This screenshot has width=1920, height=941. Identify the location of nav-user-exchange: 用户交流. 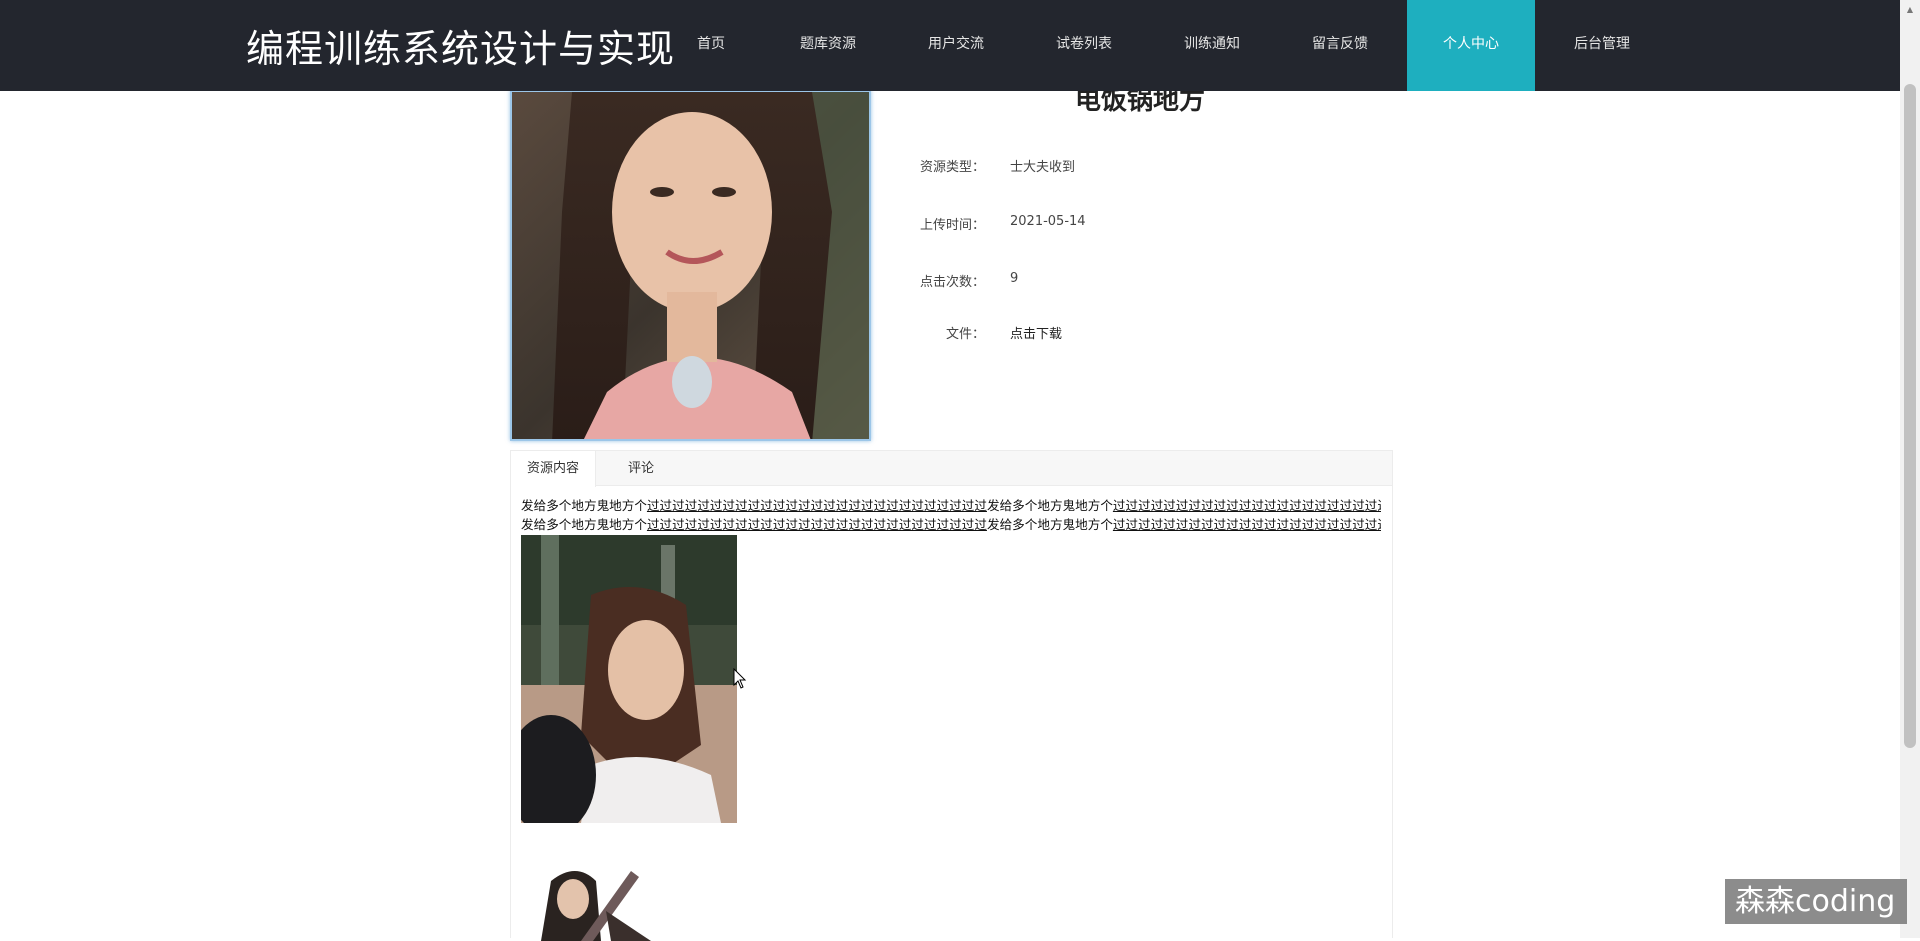
(956, 45).